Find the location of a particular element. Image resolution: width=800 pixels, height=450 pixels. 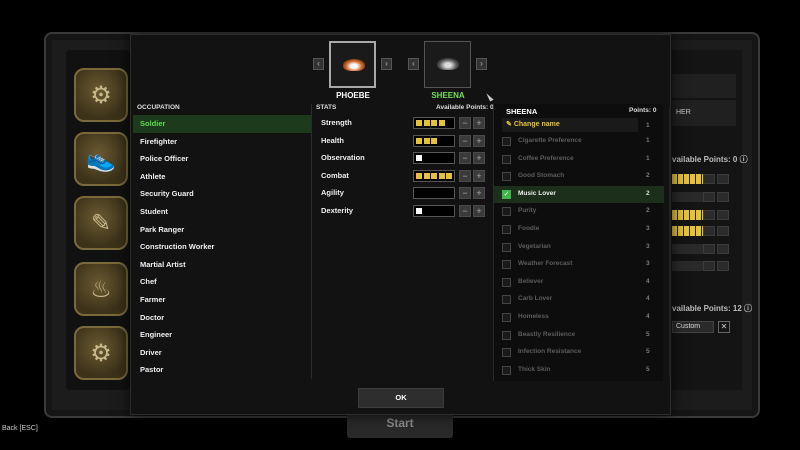

stat-label: Observation is located at coordinates (343, 158).